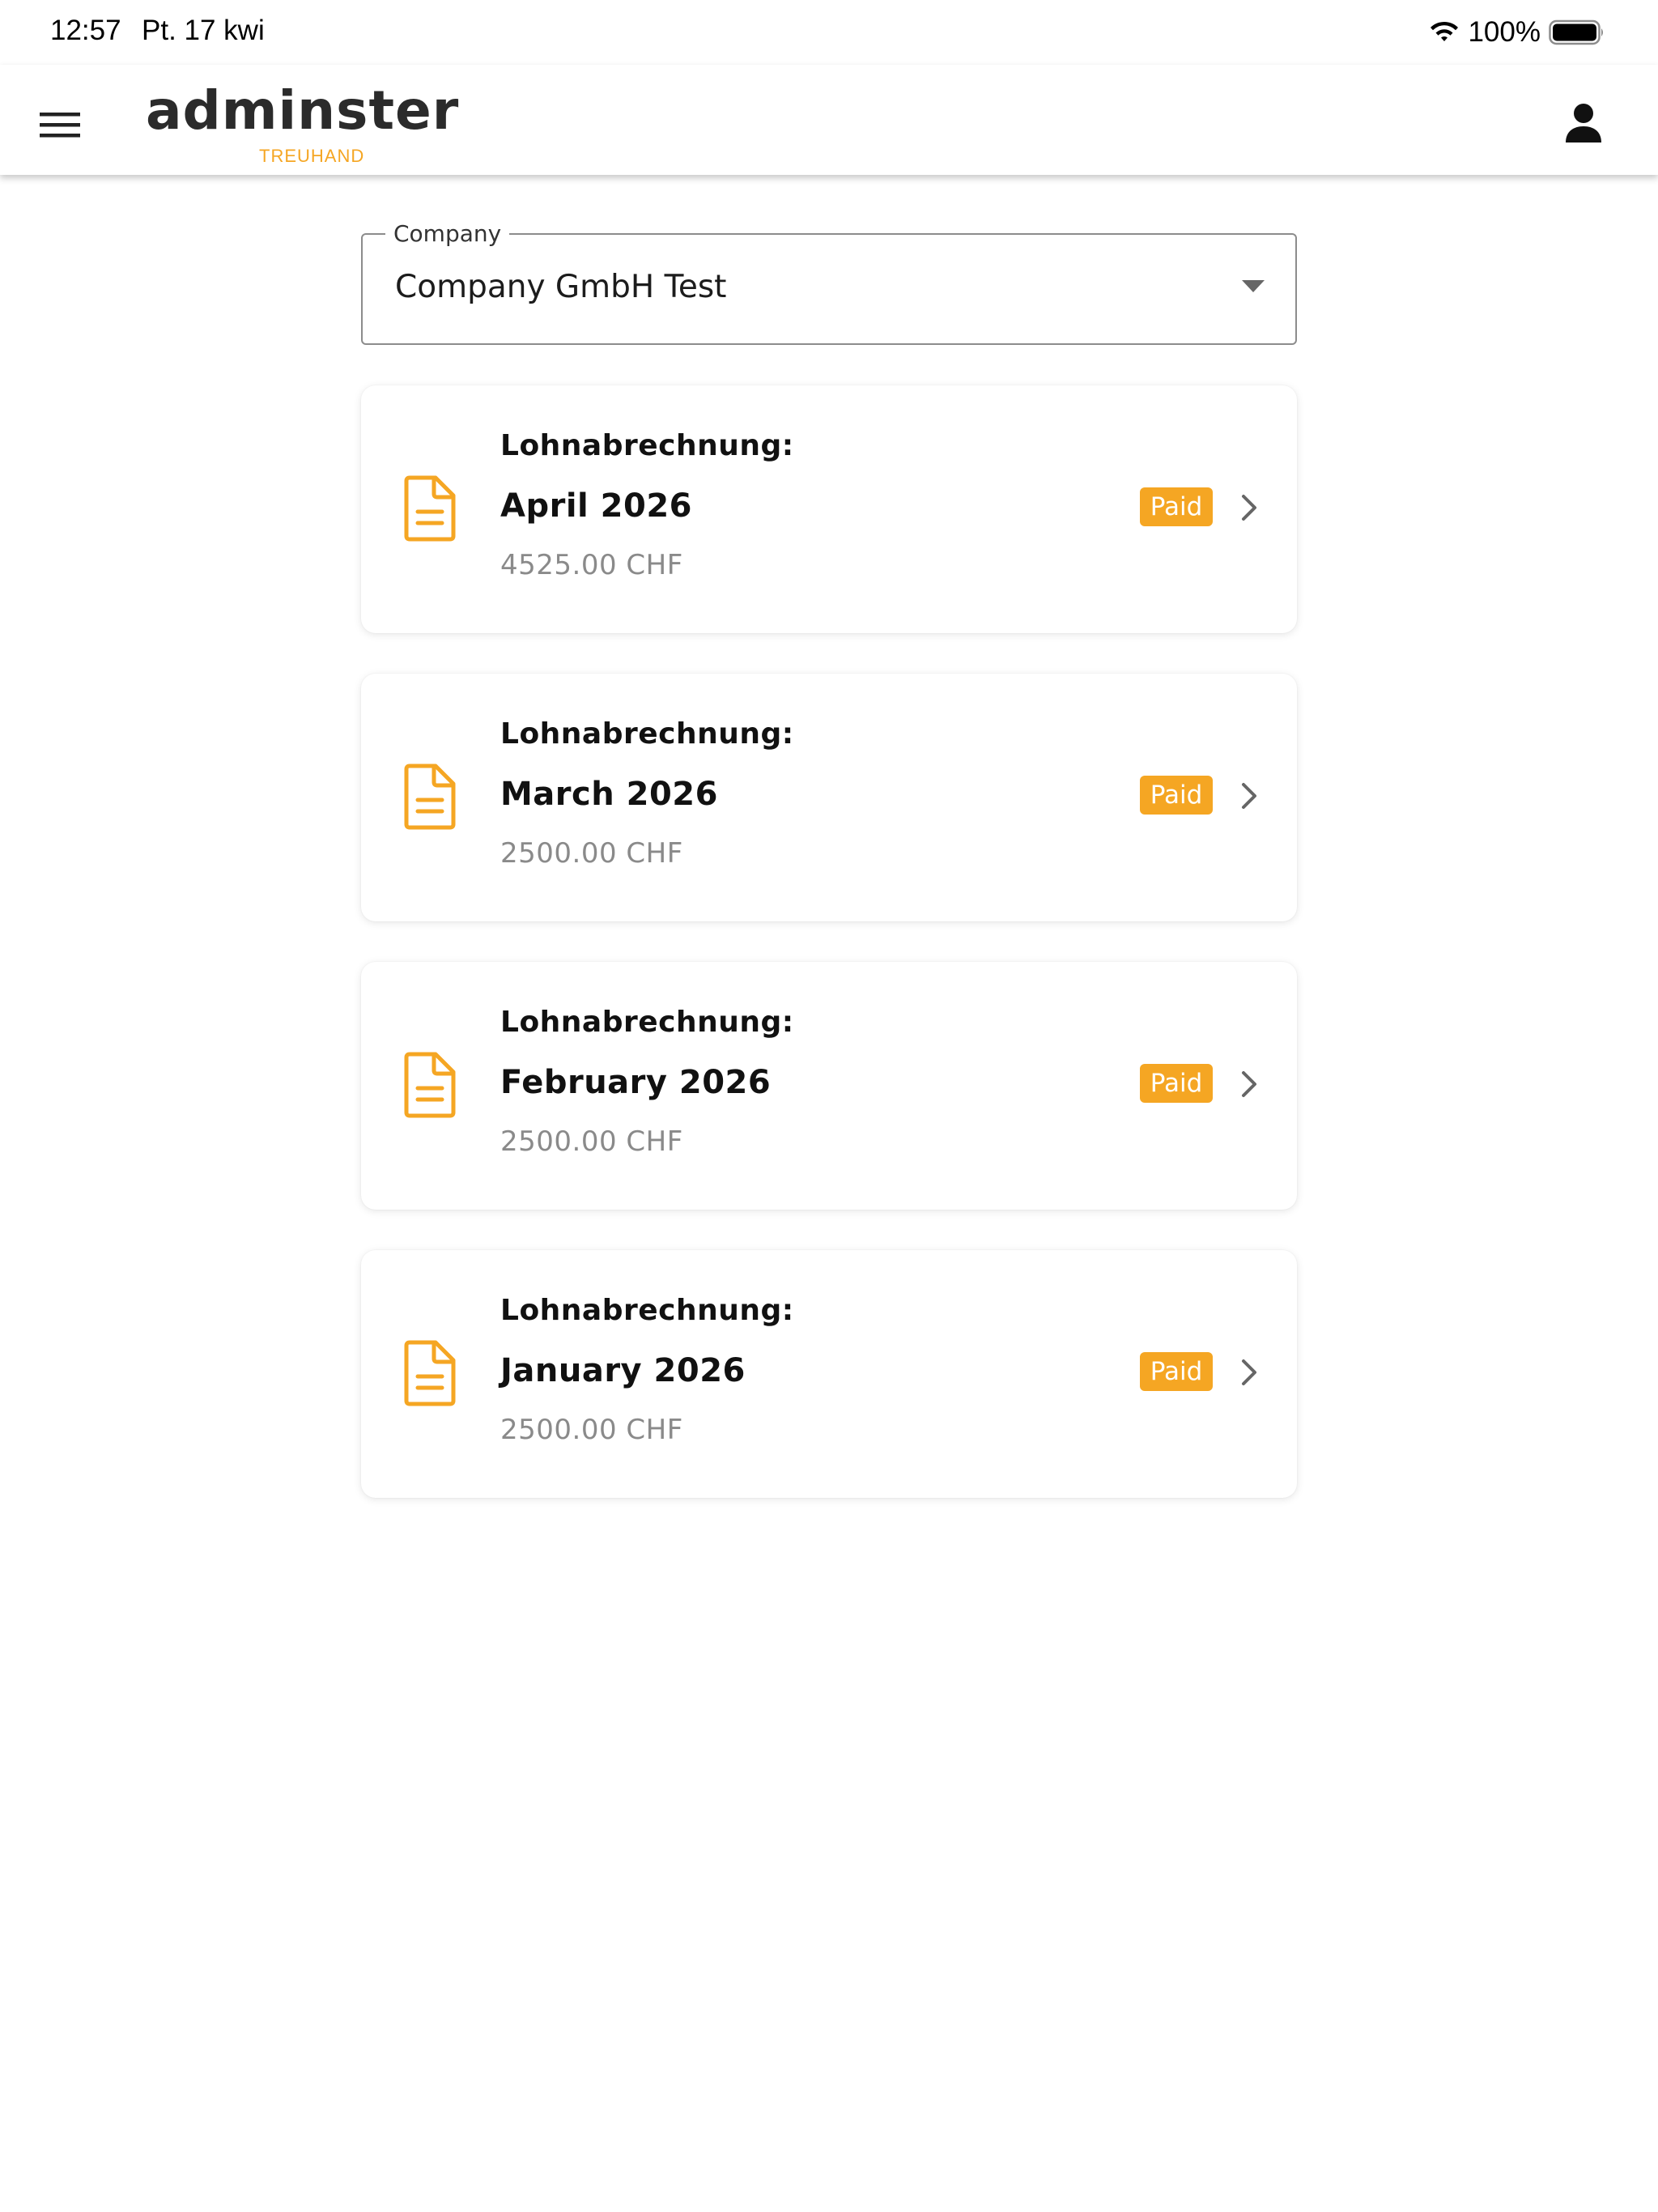 The width and height of the screenshot is (1658, 2212). Describe the element at coordinates (1253, 286) in the screenshot. I see `caret-down-icon` at that location.